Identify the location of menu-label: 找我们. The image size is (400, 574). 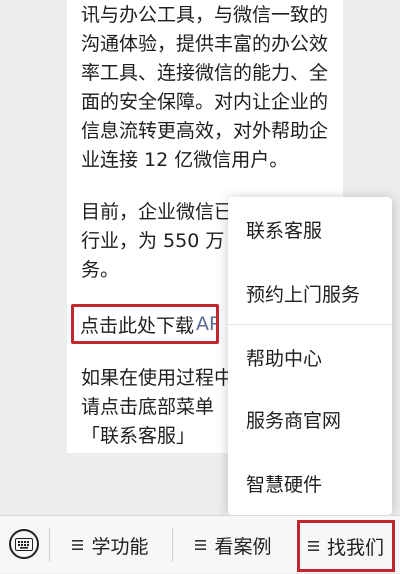
(355, 547).